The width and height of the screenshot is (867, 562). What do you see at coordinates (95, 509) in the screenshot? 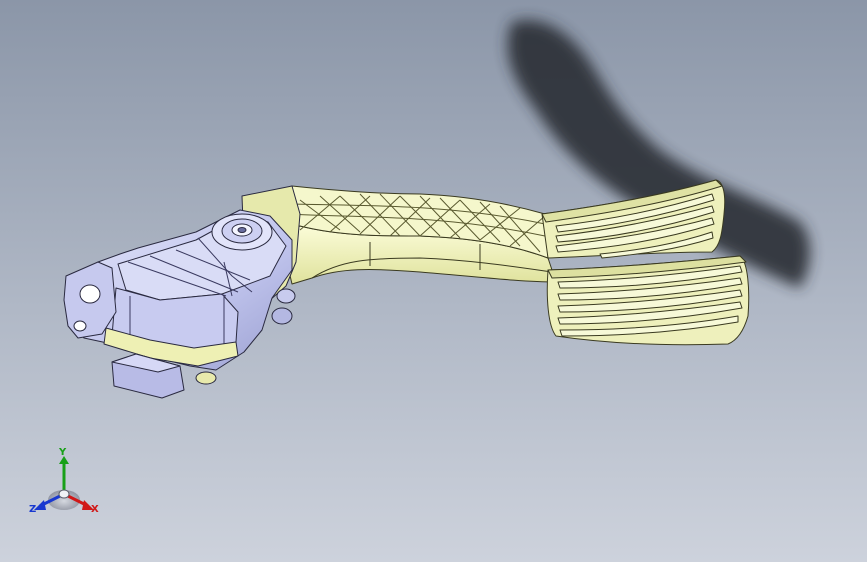
I see `x-axis-label: X` at bounding box center [95, 509].